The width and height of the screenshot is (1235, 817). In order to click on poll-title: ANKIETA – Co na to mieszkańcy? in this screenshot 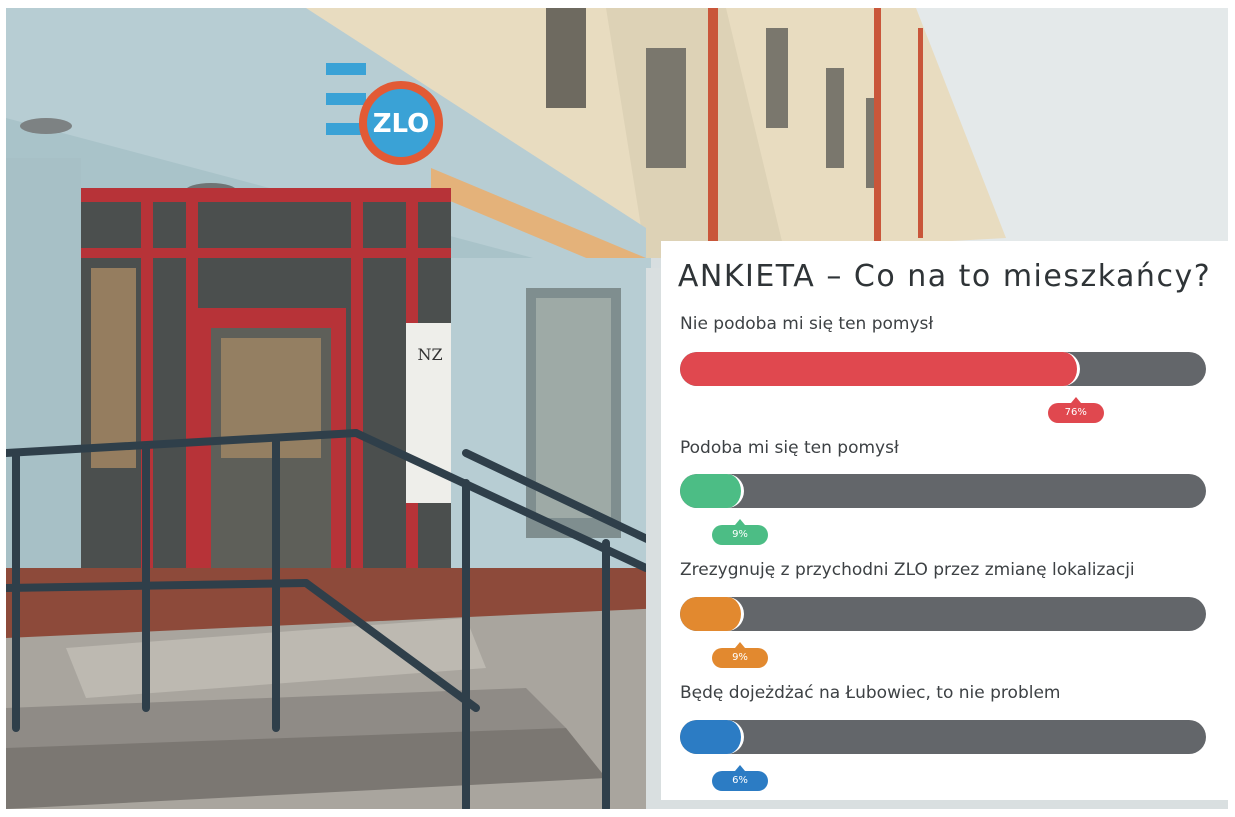, I will do `click(944, 276)`.